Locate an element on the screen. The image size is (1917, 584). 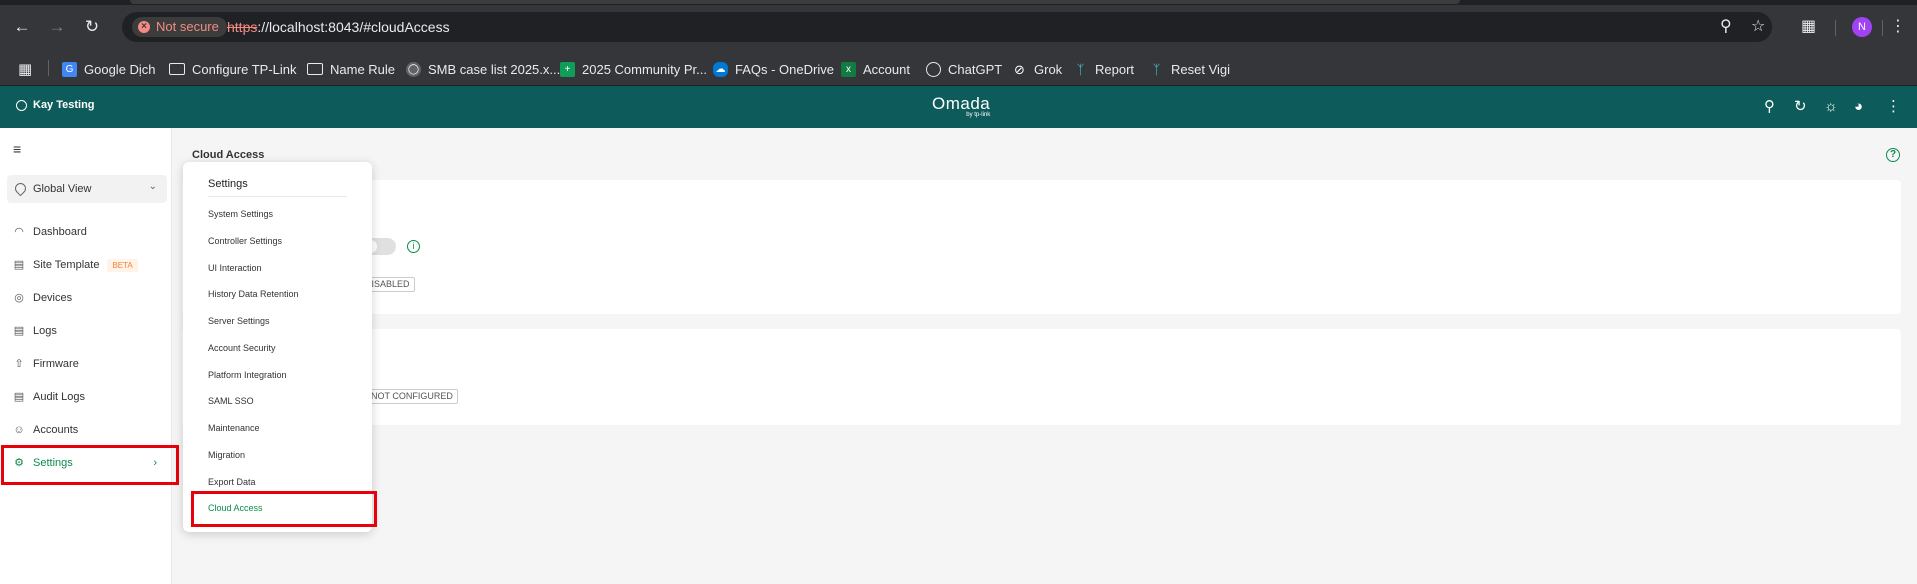
bookmark-label: ChatGPT is located at coordinates (975, 69).